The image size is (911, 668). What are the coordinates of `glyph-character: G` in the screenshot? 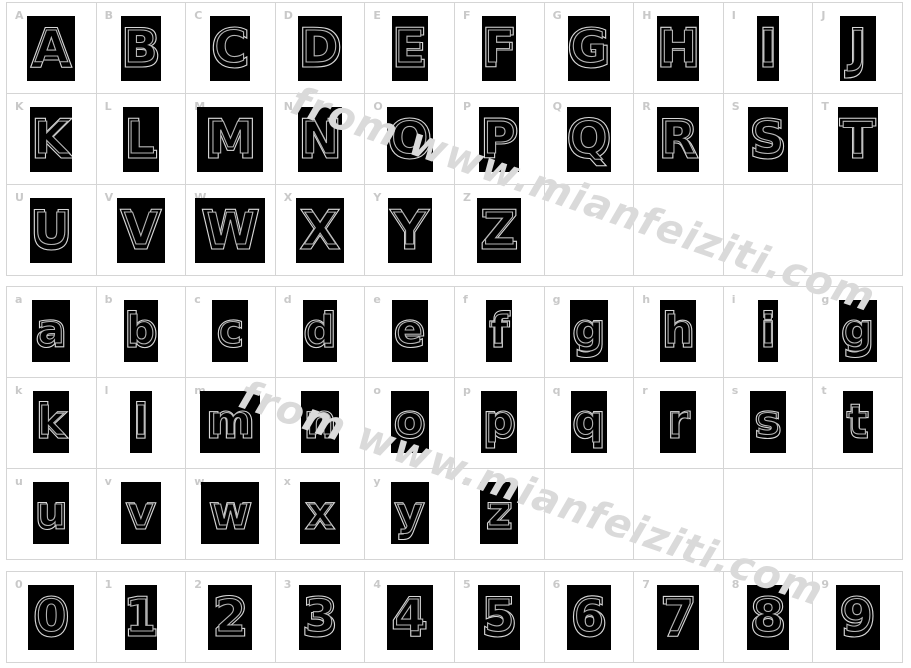 It's located at (588, 48).